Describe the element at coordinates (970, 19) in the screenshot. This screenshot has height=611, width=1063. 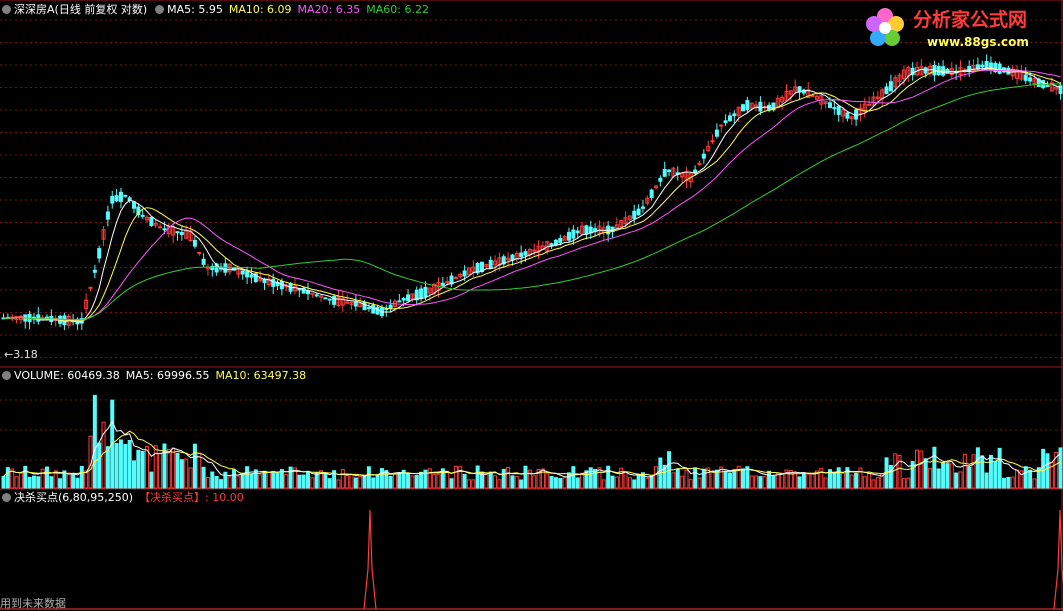
I see `logo-name: 分析家公式网` at that location.